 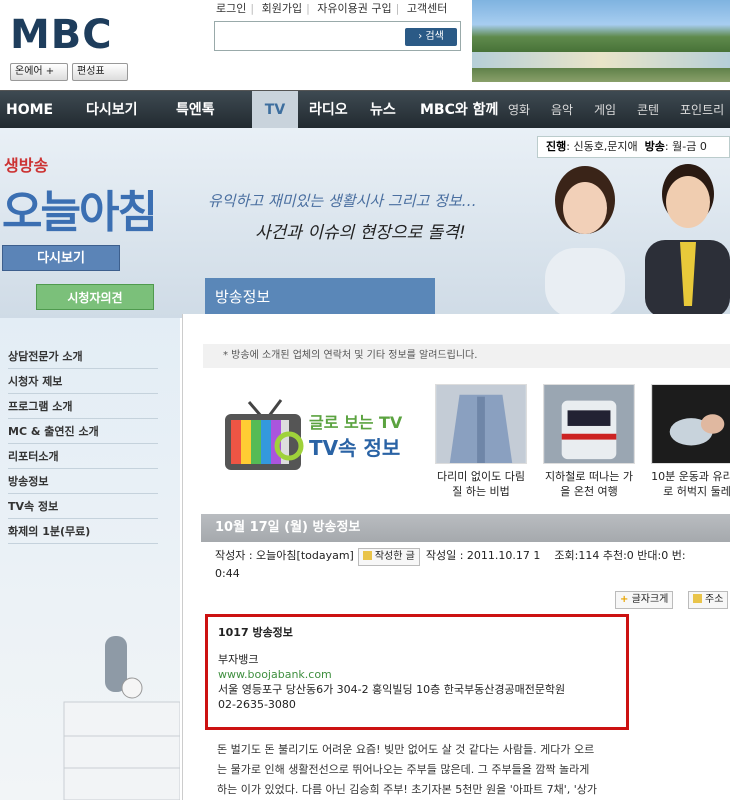 I want to click on login-link: 로그인, so click(x=231, y=8).